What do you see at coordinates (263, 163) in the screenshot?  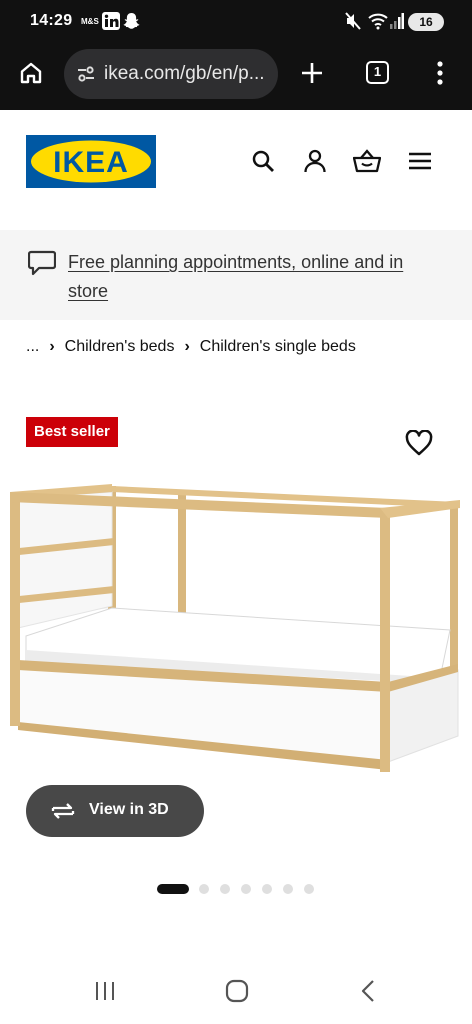 I see `search-icon` at bounding box center [263, 163].